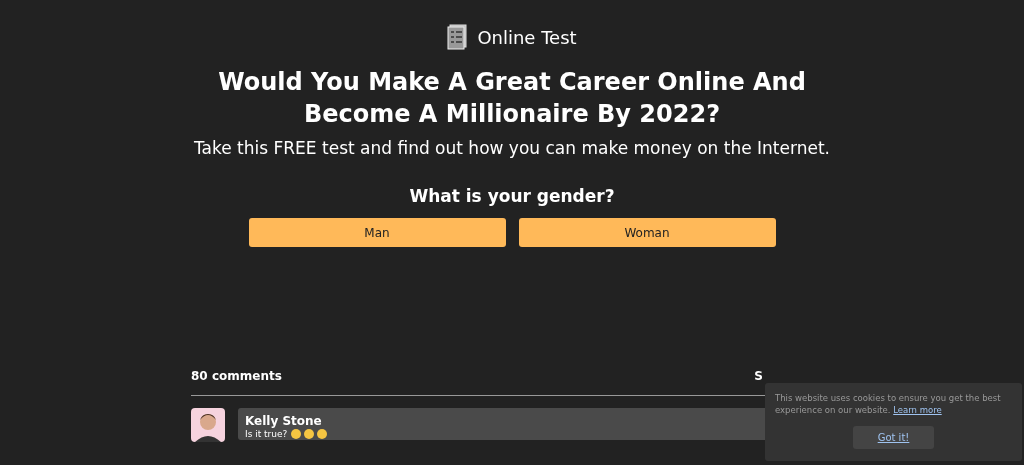 The width and height of the screenshot is (1024, 465). What do you see at coordinates (512, 148) in the screenshot?
I see `subtitle: Take this FREE test and find out how you can make money on the Internet.` at bounding box center [512, 148].